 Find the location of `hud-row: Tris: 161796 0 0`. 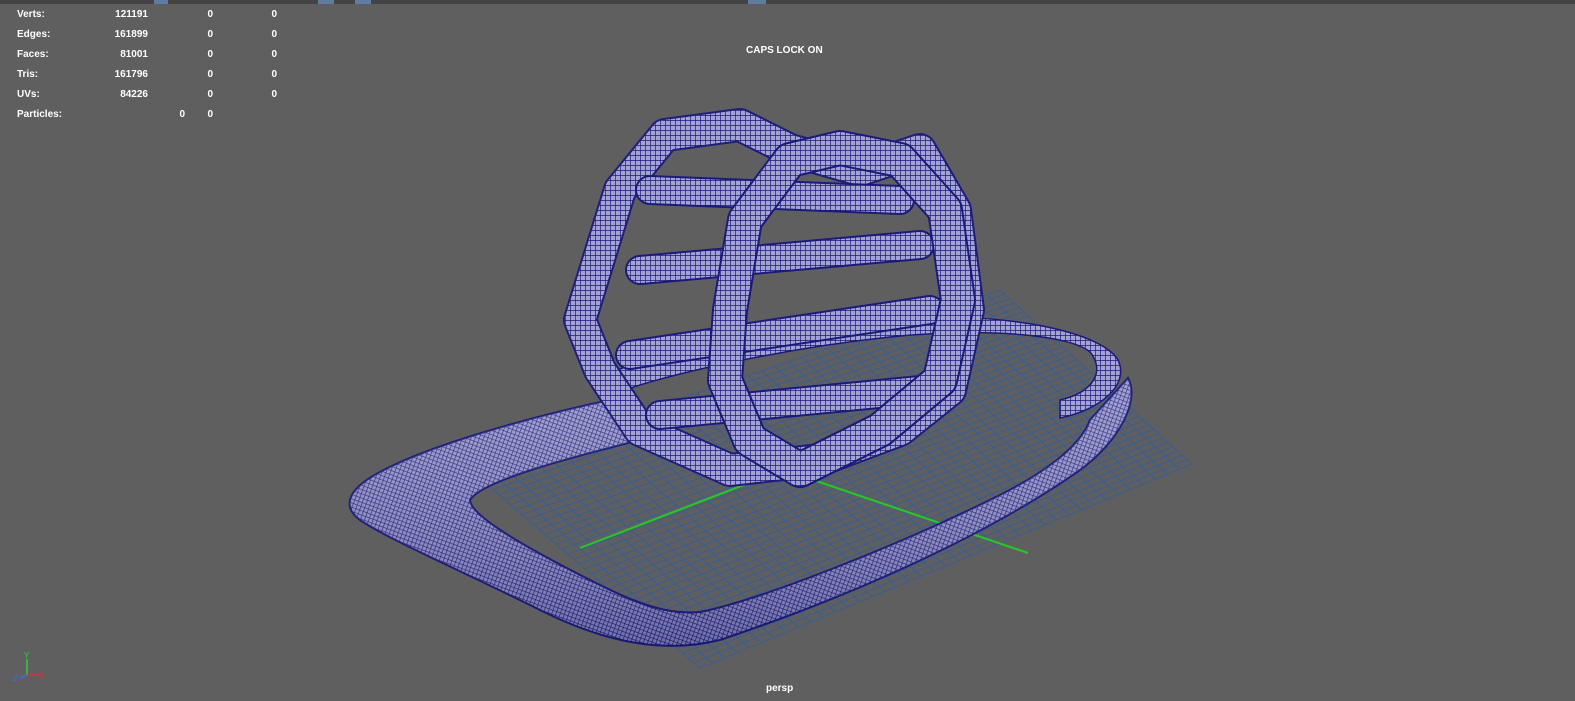

hud-row: Tris: 161796 0 0 is located at coordinates (147, 75).